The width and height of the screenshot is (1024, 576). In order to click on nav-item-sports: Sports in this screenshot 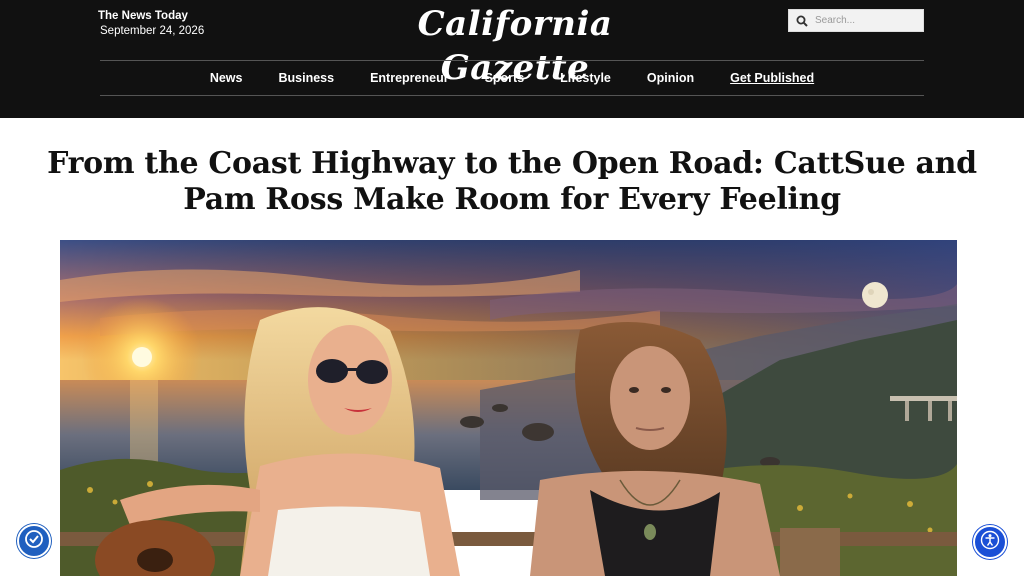, I will do `click(505, 78)`.